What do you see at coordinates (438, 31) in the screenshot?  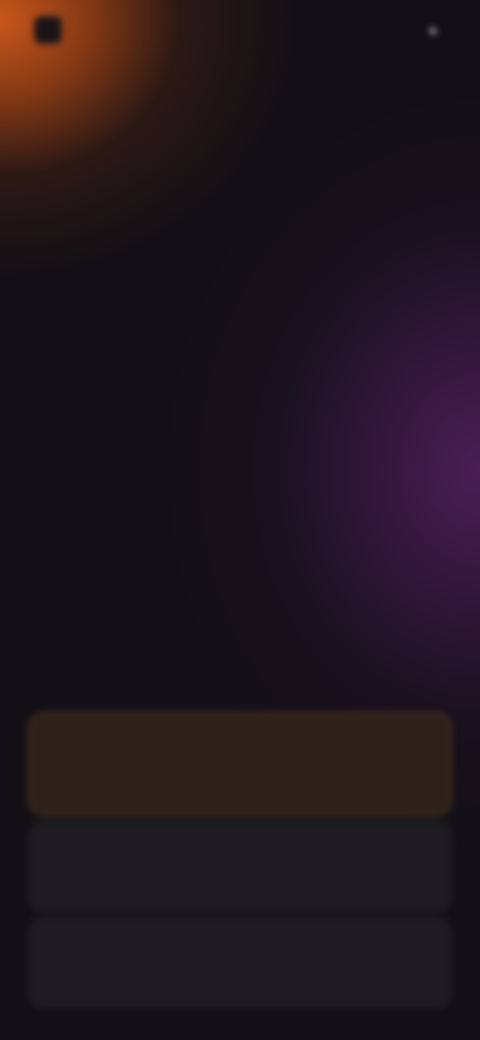 I see `header-action-button` at bounding box center [438, 31].